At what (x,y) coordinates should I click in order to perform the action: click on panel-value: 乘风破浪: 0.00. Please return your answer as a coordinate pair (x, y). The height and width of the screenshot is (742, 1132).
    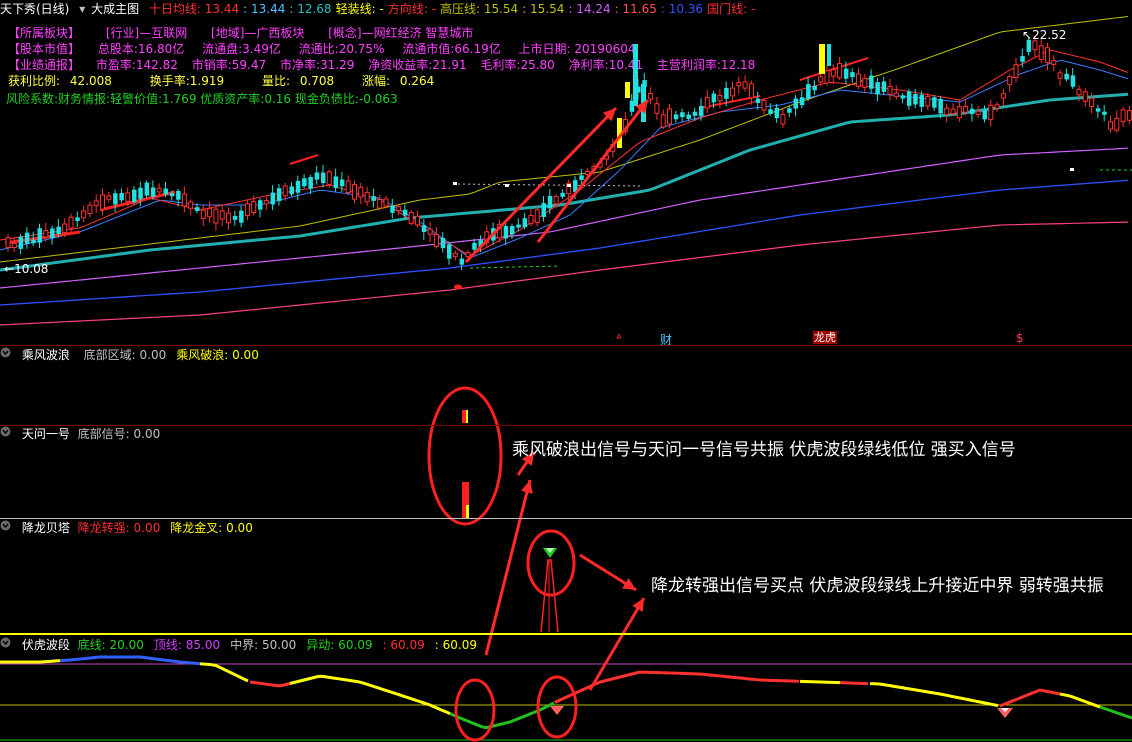
    Looking at the image, I should click on (217, 355).